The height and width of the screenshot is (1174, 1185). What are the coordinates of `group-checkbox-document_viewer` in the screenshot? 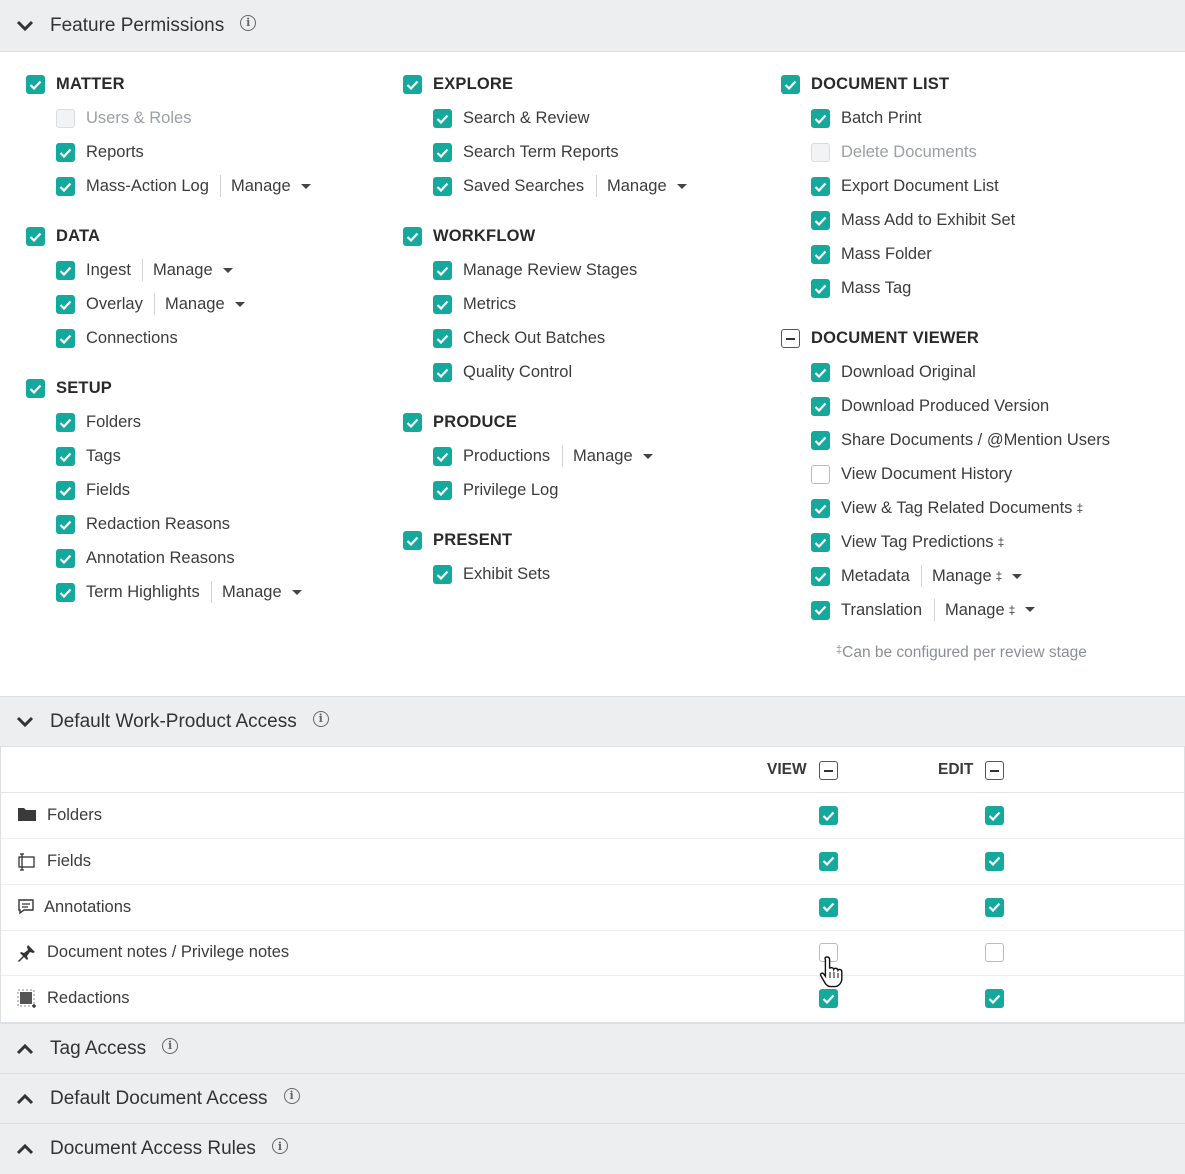 It's located at (790, 338).